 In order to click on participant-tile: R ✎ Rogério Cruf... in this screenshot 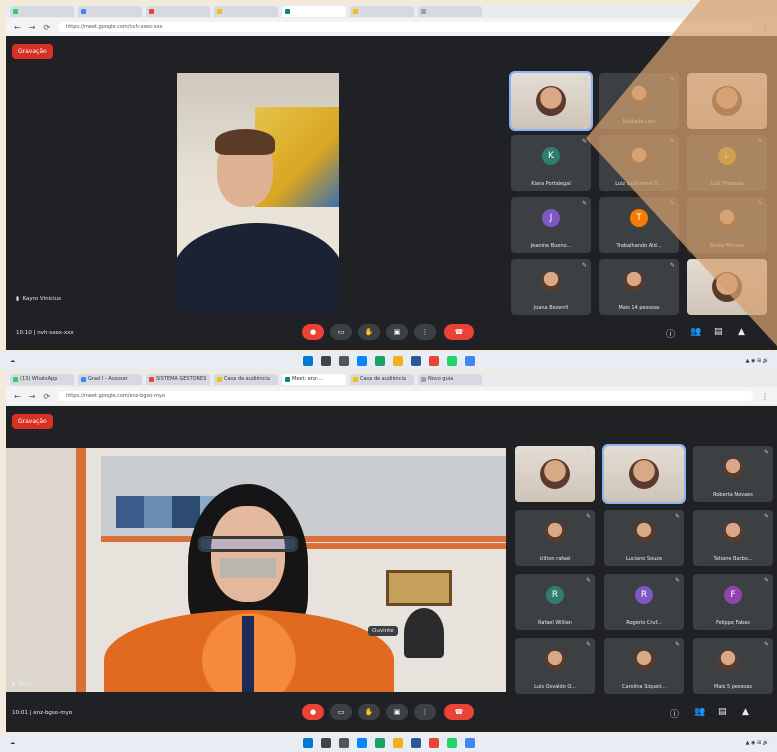, I will do `click(644, 602)`.